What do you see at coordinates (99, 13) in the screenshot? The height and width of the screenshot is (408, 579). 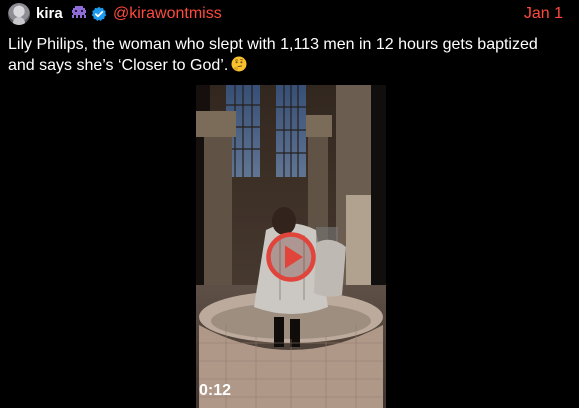 I see `verified-badge-icon` at bounding box center [99, 13].